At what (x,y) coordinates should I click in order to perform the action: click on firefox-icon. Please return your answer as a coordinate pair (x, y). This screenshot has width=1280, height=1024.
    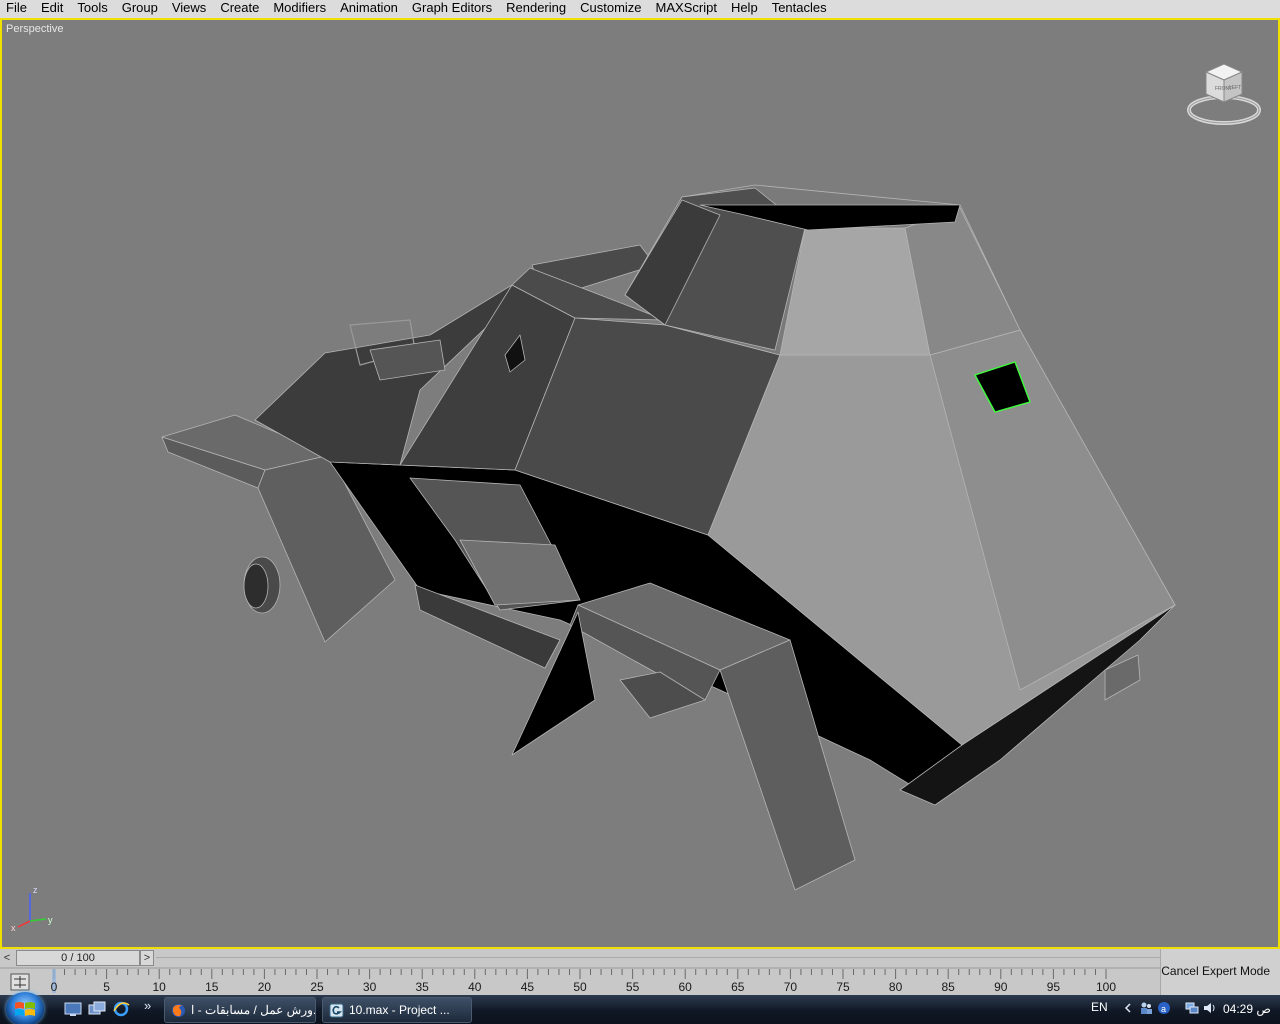
    Looking at the image, I should click on (178, 1010).